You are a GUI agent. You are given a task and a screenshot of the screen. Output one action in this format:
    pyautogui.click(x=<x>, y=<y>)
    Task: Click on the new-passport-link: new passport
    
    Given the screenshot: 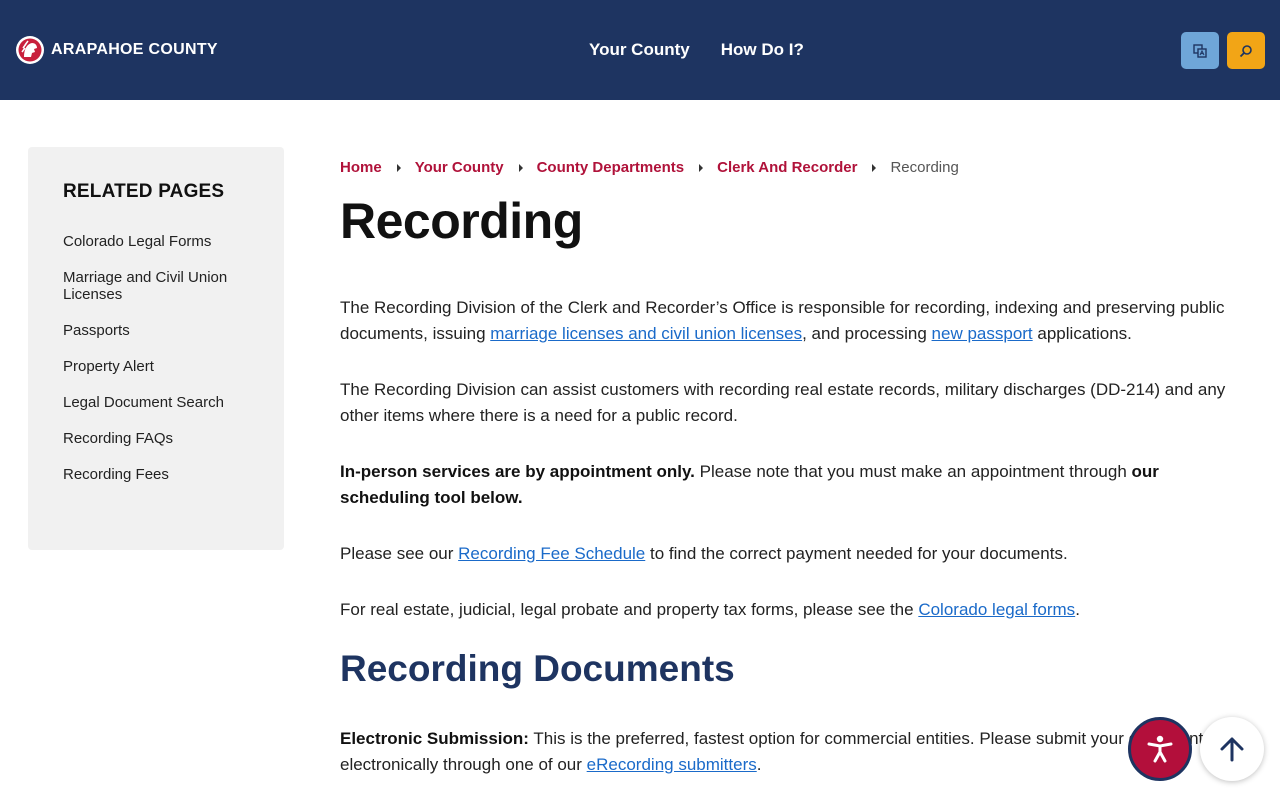 What is the action you would take?
    pyautogui.click(x=982, y=333)
    